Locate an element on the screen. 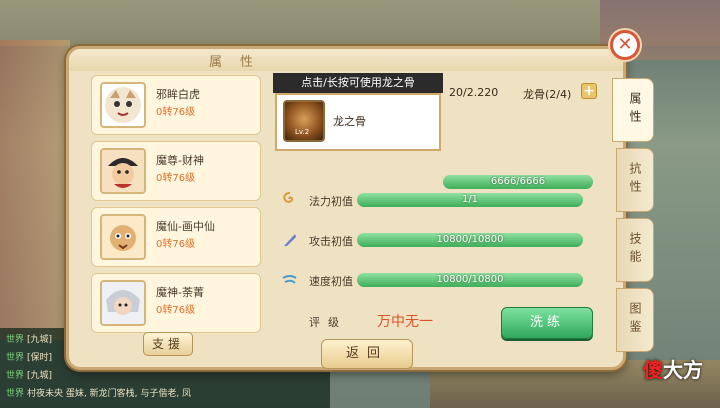  tiger-avatar-icon is located at coordinates (123, 105).